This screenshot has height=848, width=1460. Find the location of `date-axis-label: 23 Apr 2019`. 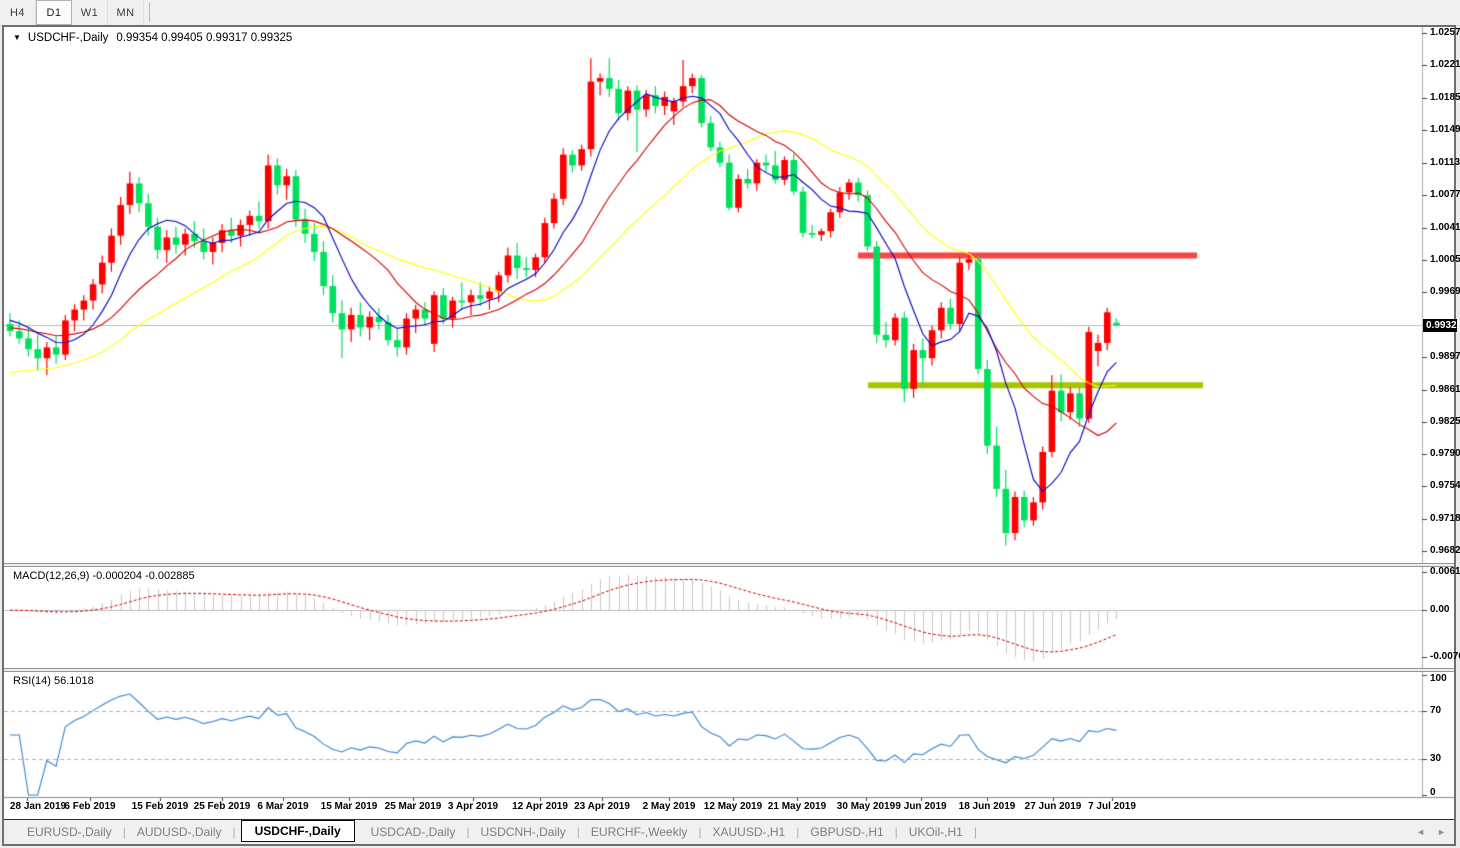

date-axis-label: 23 Apr 2019 is located at coordinates (602, 806).